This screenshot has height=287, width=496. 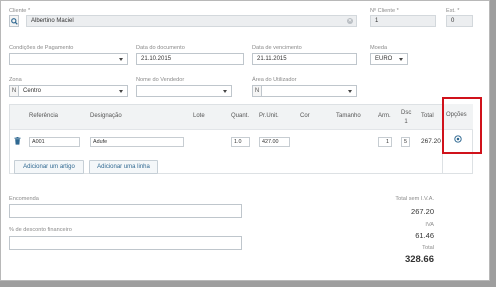 What do you see at coordinates (125, 243) in the screenshot?
I see `financial-discount-input` at bounding box center [125, 243].